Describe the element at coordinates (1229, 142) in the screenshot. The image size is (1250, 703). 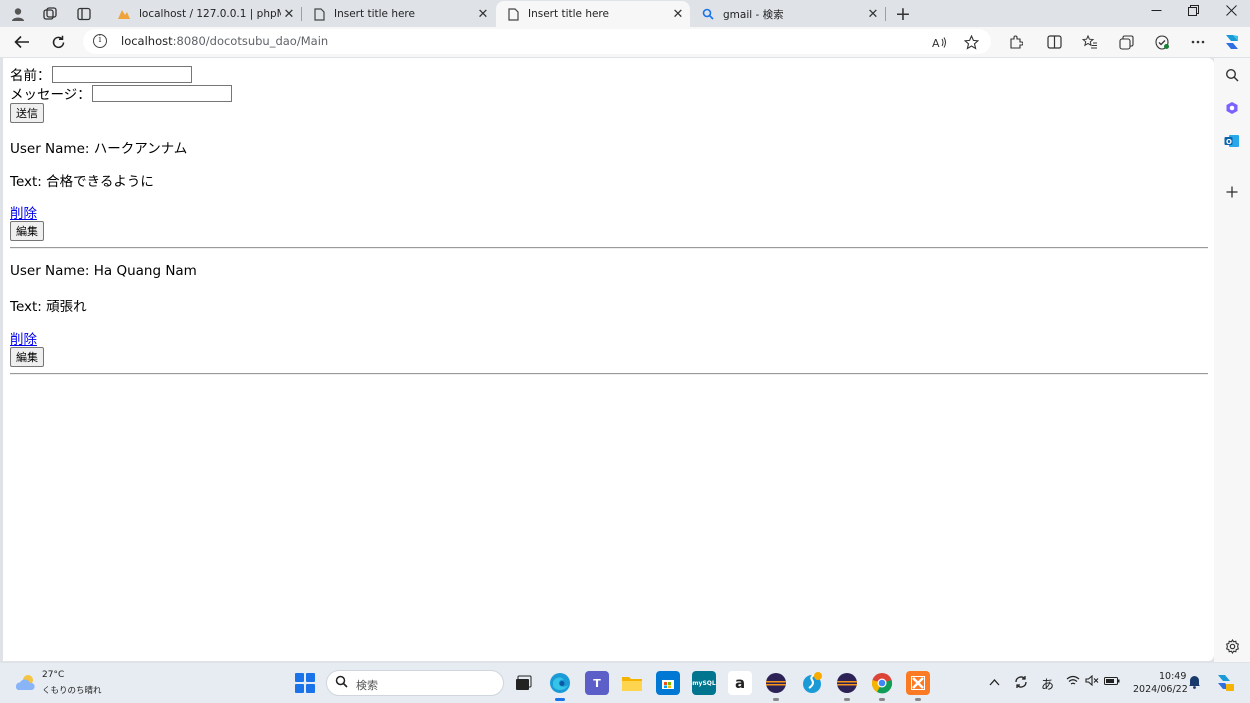
I see `svg-text: O` at that location.